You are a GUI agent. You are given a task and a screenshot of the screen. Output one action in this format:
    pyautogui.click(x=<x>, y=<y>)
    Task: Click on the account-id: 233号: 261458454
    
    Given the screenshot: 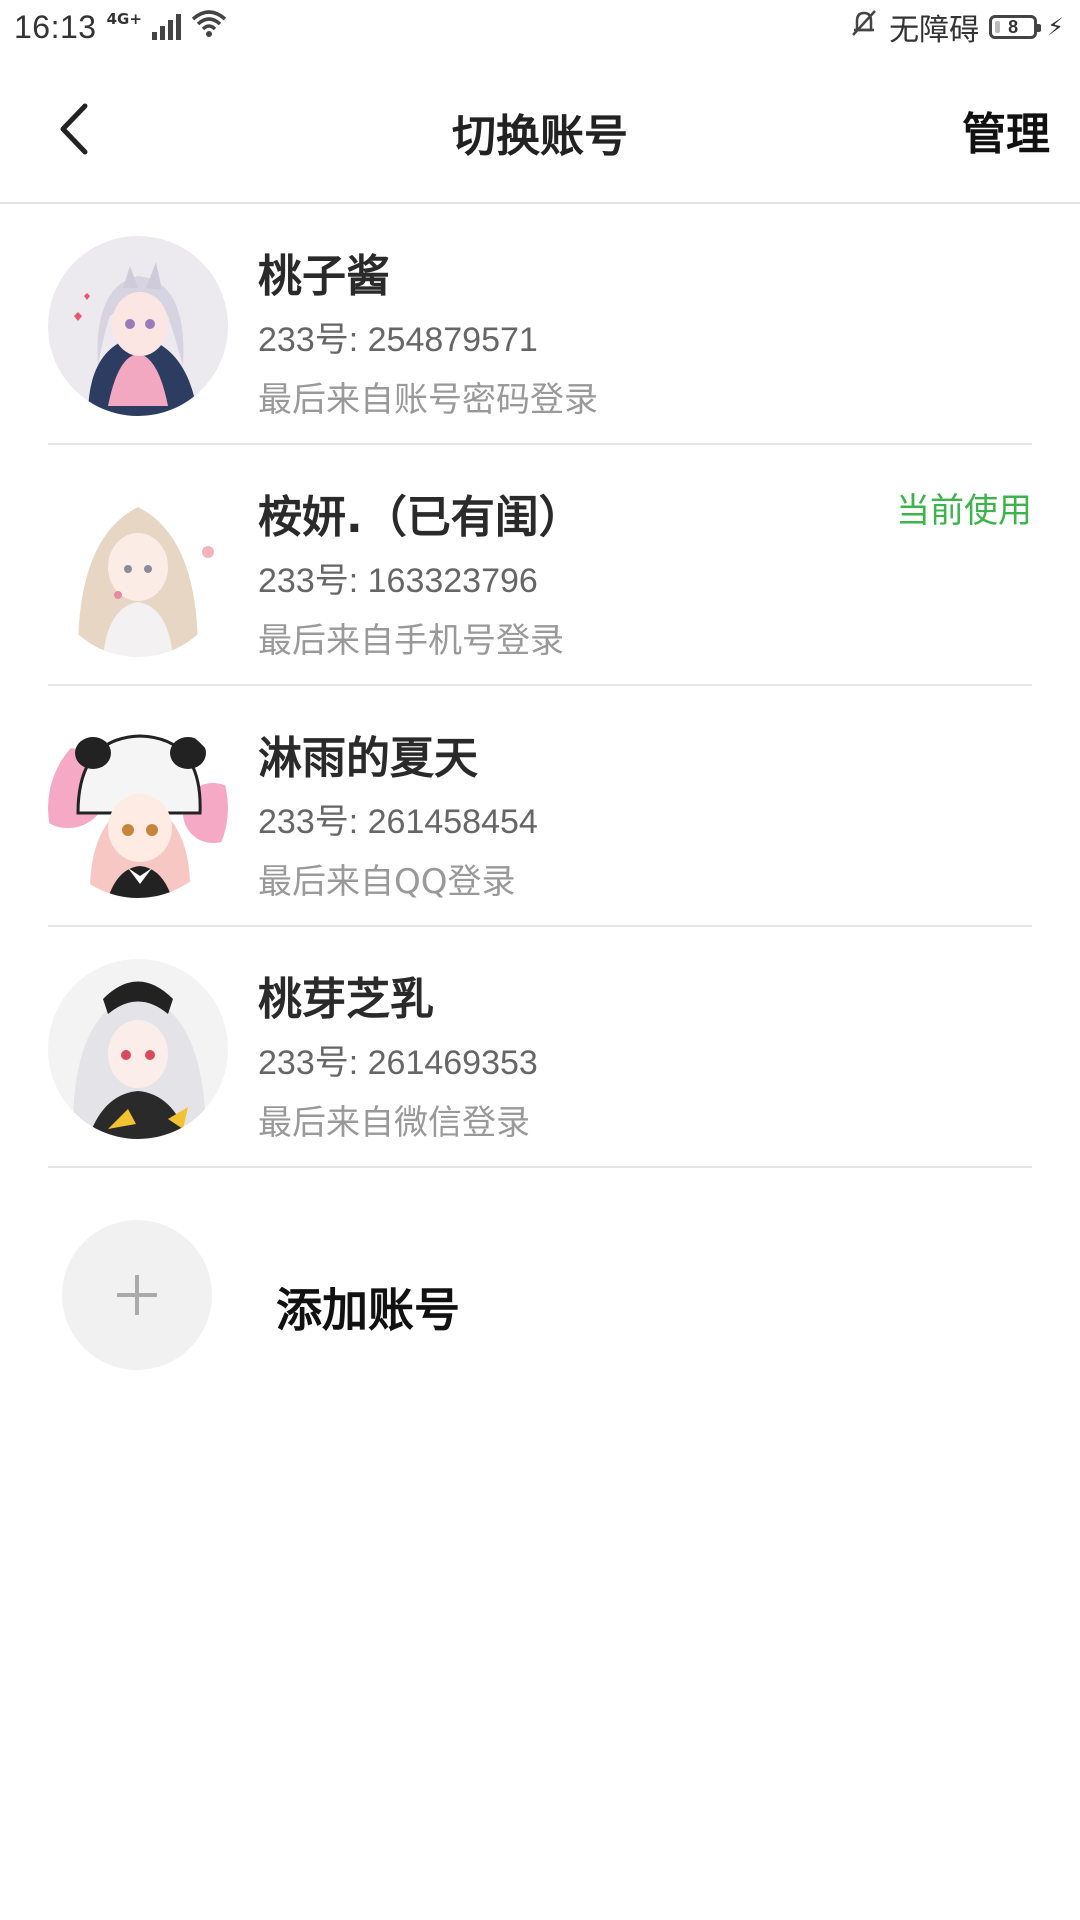 What is the action you would take?
    pyautogui.click(x=398, y=822)
    